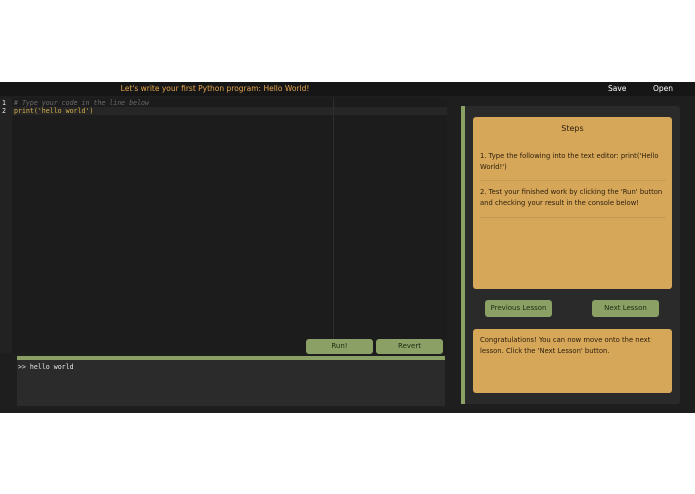 The width and height of the screenshot is (695, 494). Describe the element at coordinates (617, 89) in the screenshot. I see `save-button: Save` at that location.